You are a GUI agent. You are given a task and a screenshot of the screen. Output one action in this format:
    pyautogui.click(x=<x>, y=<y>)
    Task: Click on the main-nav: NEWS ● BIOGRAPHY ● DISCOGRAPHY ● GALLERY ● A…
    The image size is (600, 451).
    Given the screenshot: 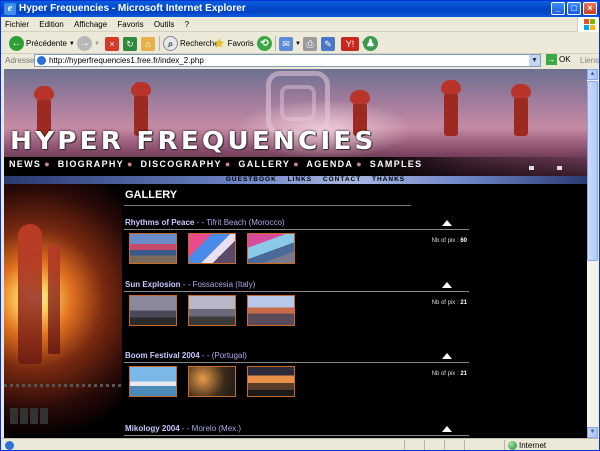 What is the action you would take?
    pyautogui.click(x=216, y=164)
    